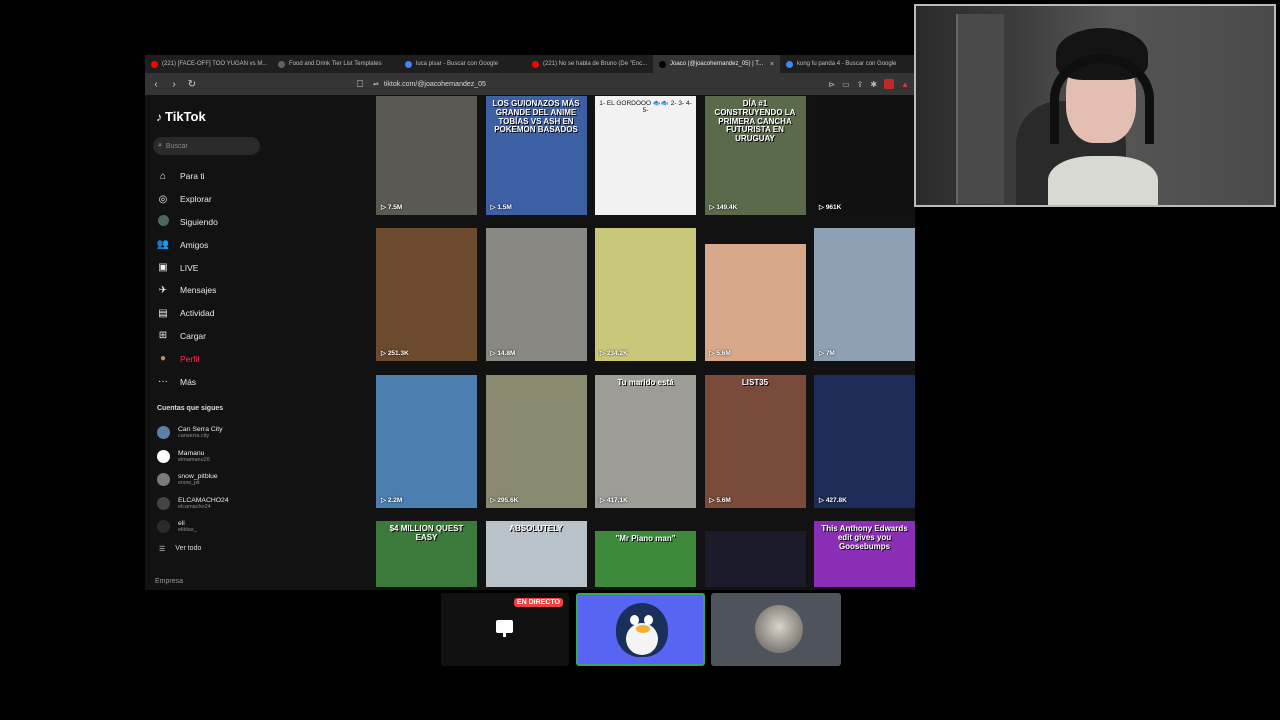 The image size is (1280, 720). I want to click on browser-tab: Food and Drink Tier List Templates, so click(335, 64).